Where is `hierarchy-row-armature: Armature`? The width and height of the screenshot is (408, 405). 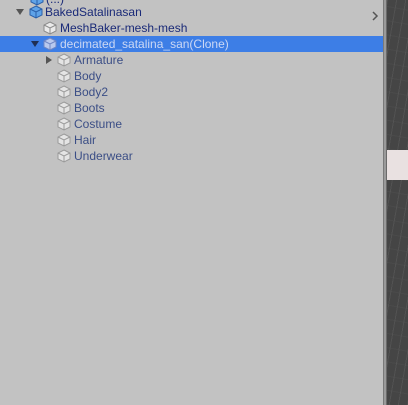 hierarchy-row-armature: Armature is located at coordinates (191, 60).